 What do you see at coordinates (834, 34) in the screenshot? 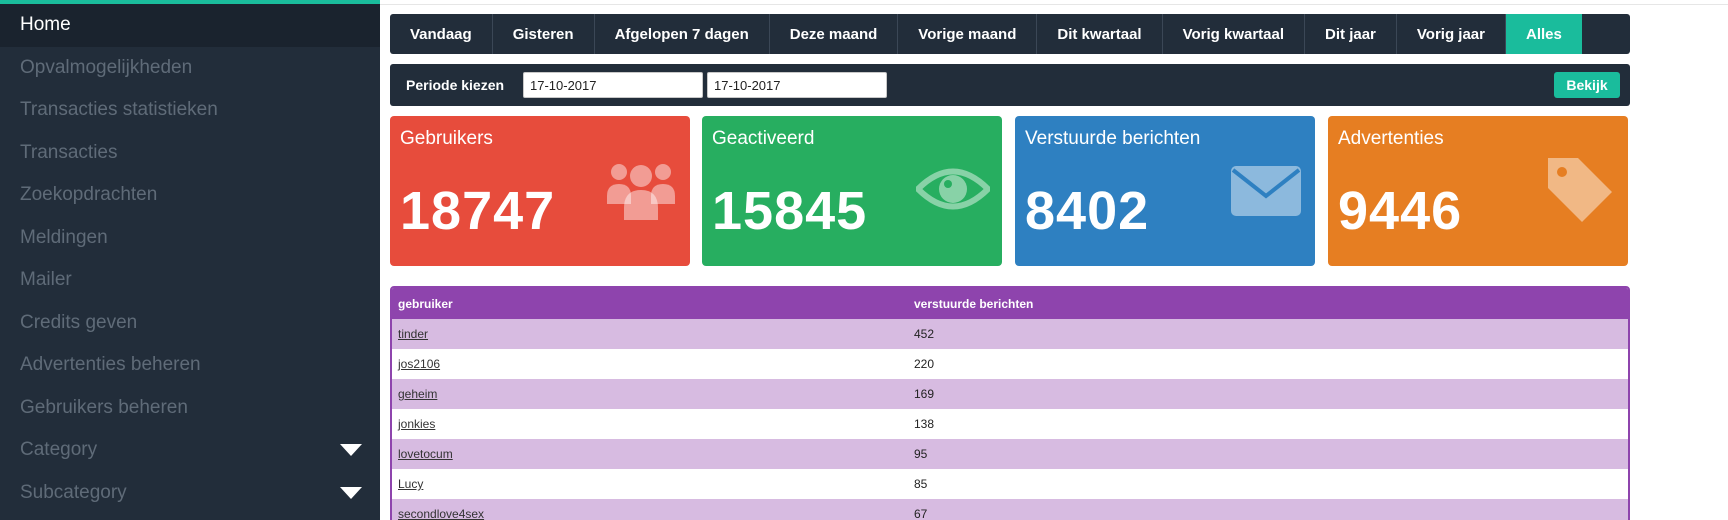
I see `tab-deze-maand: Deze maand` at bounding box center [834, 34].